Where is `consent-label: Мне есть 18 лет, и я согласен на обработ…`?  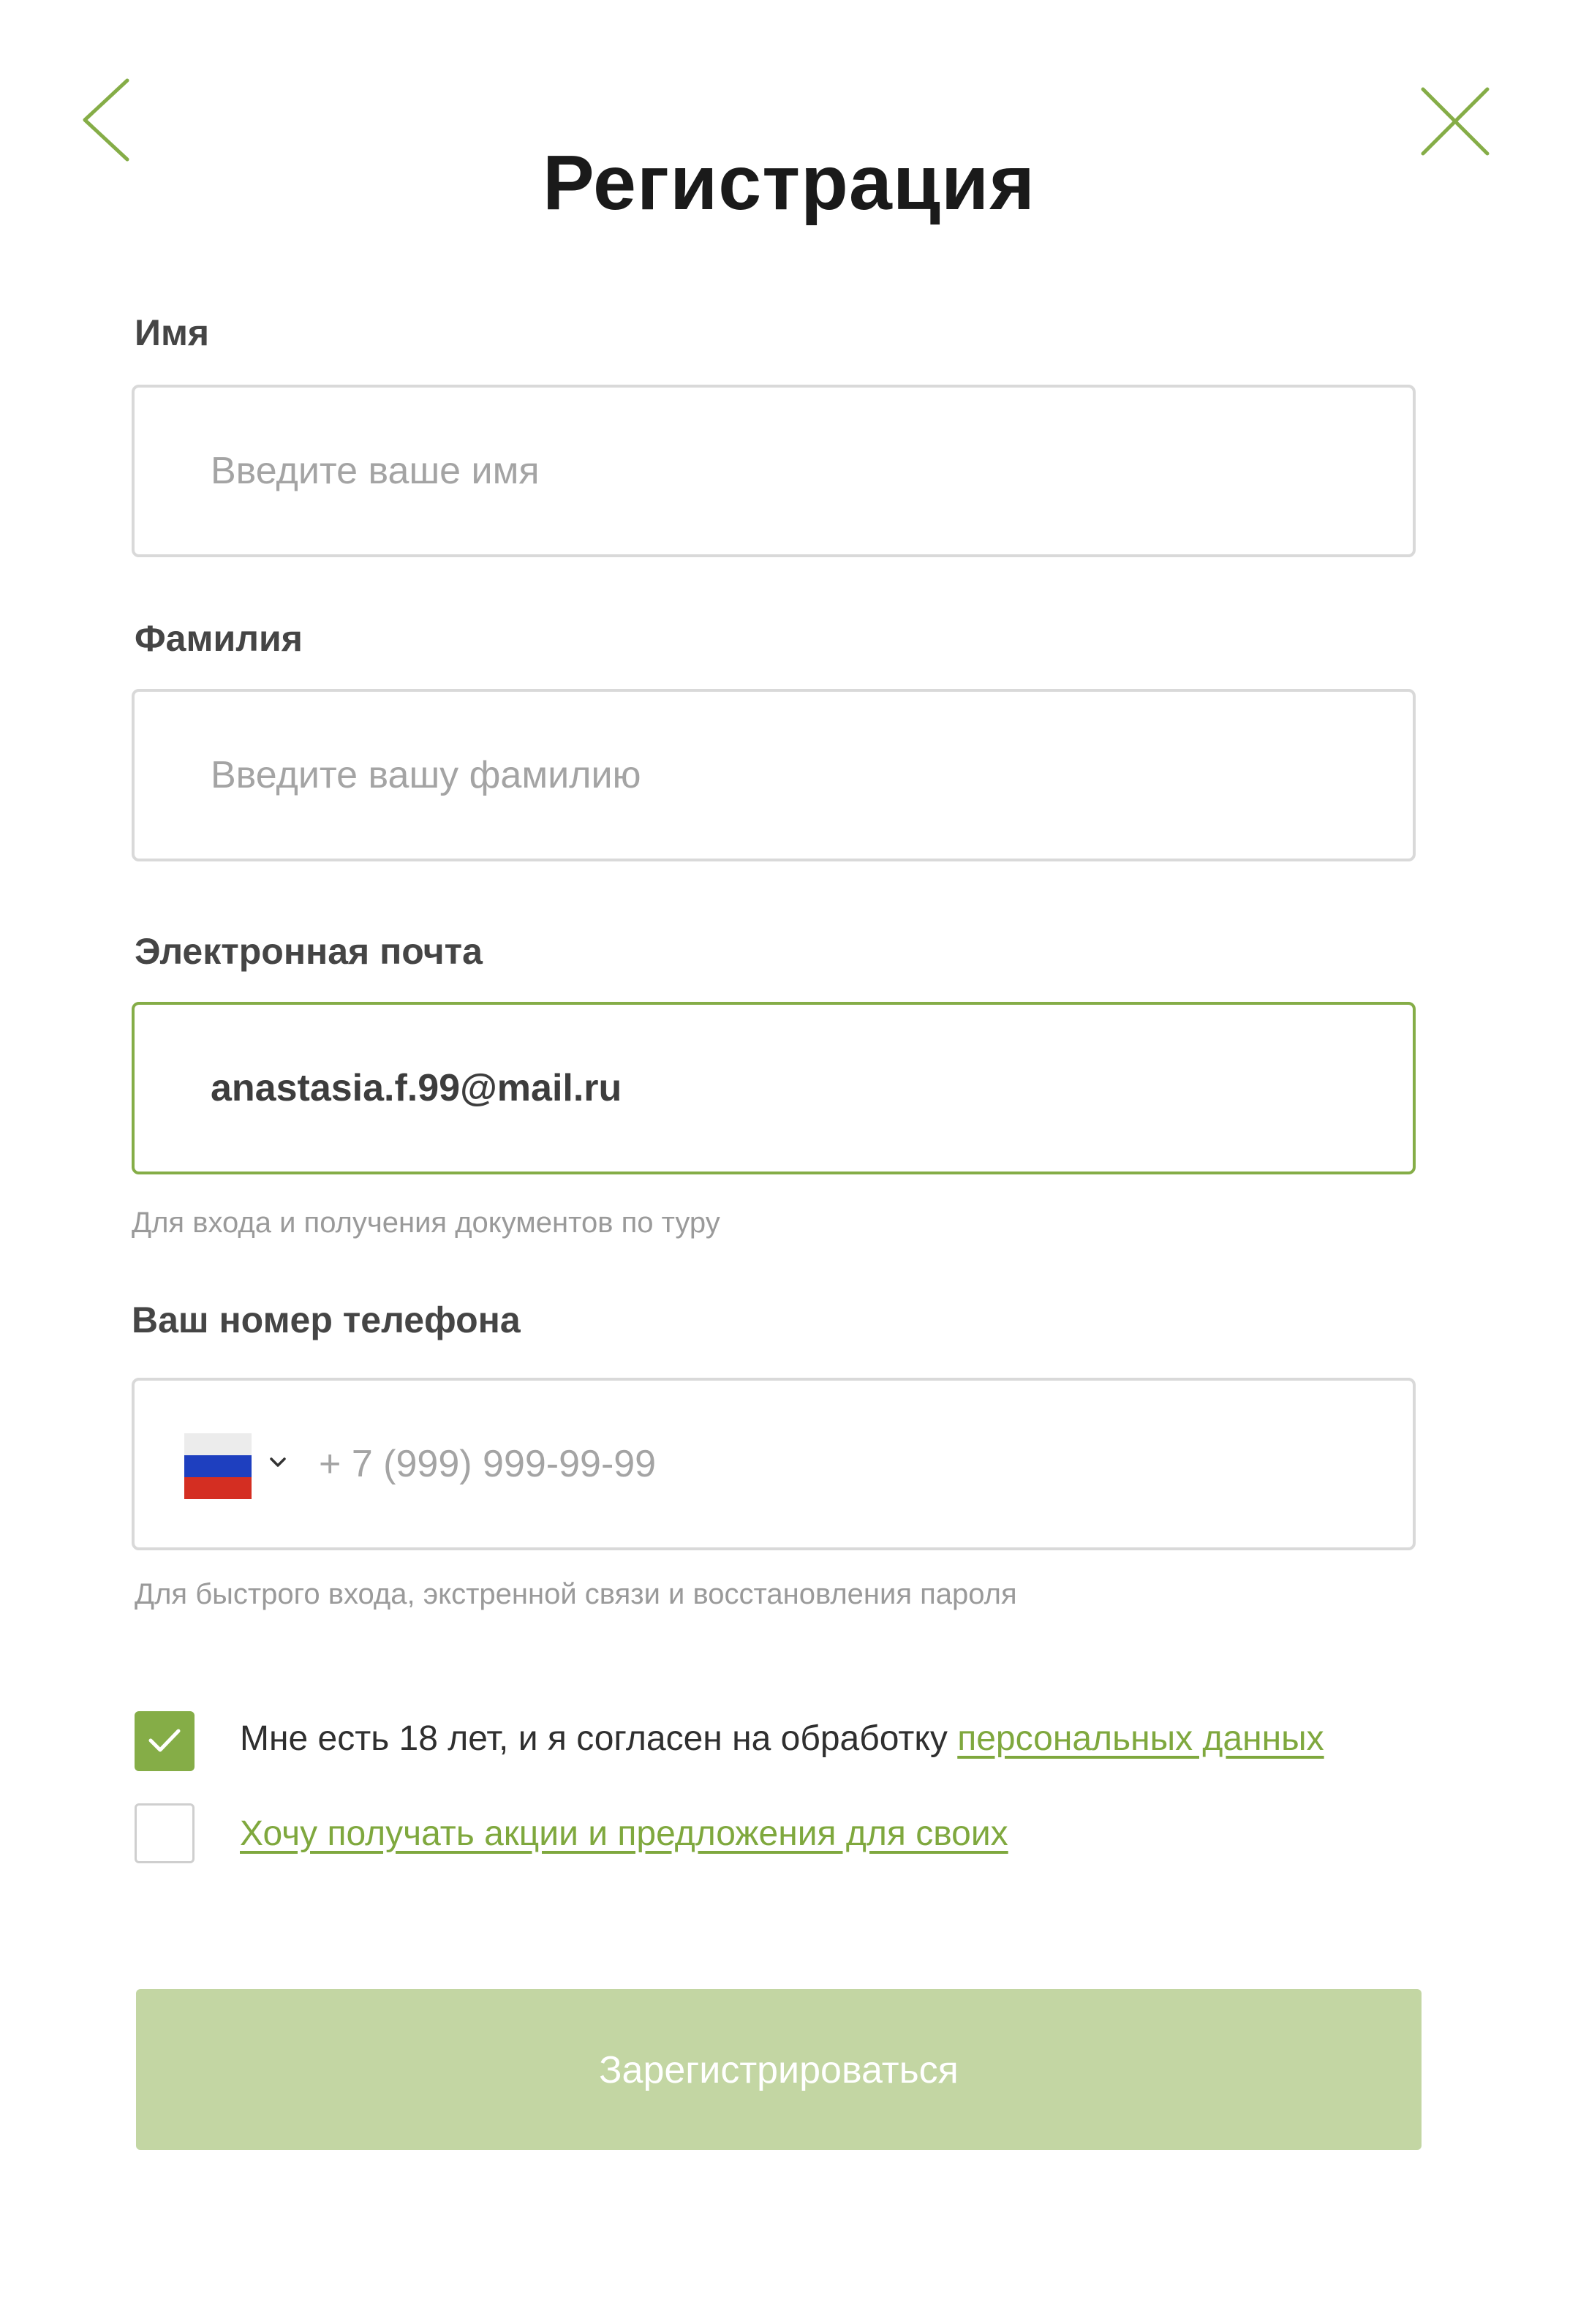
consent-label: Мне есть 18 лет, и я согласен на обработ… is located at coordinates (599, 1738).